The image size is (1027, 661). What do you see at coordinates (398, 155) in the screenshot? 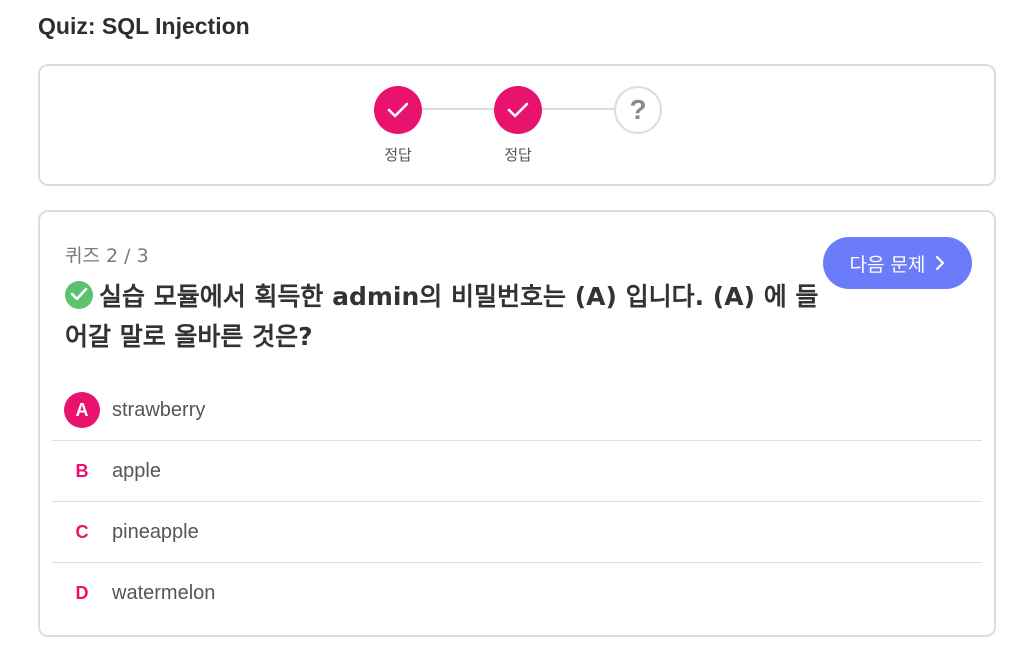
I see `step-1-label: 정답` at bounding box center [398, 155].